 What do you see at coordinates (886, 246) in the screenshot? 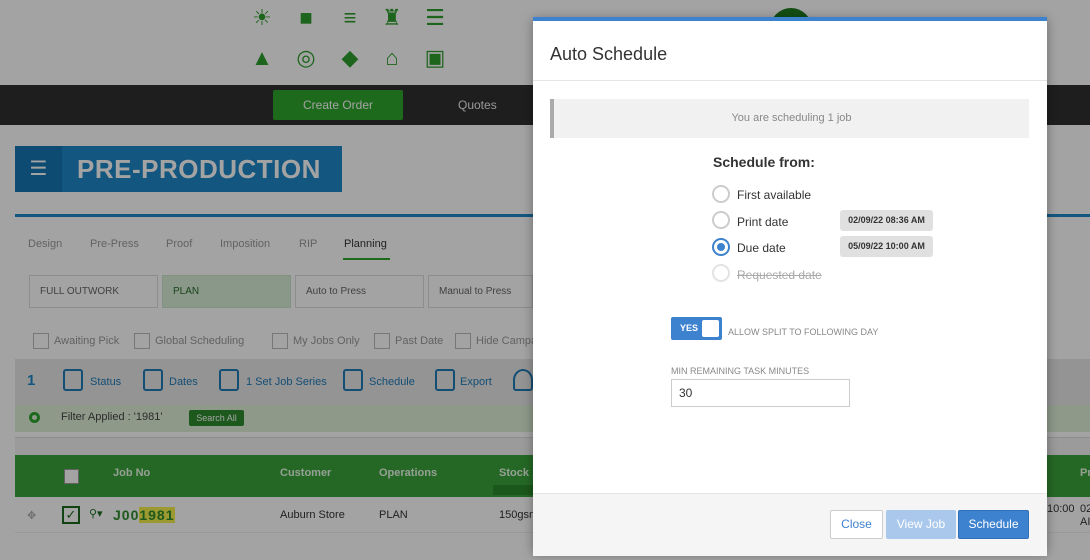
I see `due-date-value: 05/09/22 10:00 AM` at bounding box center [886, 246].